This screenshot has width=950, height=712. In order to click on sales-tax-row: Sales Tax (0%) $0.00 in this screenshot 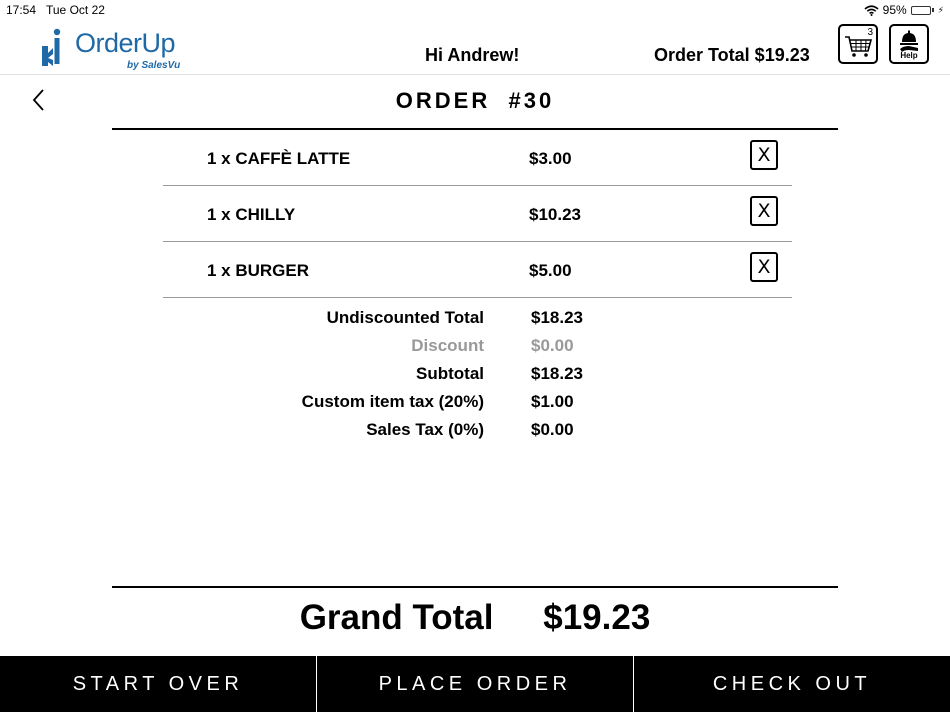, I will do `click(477, 434)`.